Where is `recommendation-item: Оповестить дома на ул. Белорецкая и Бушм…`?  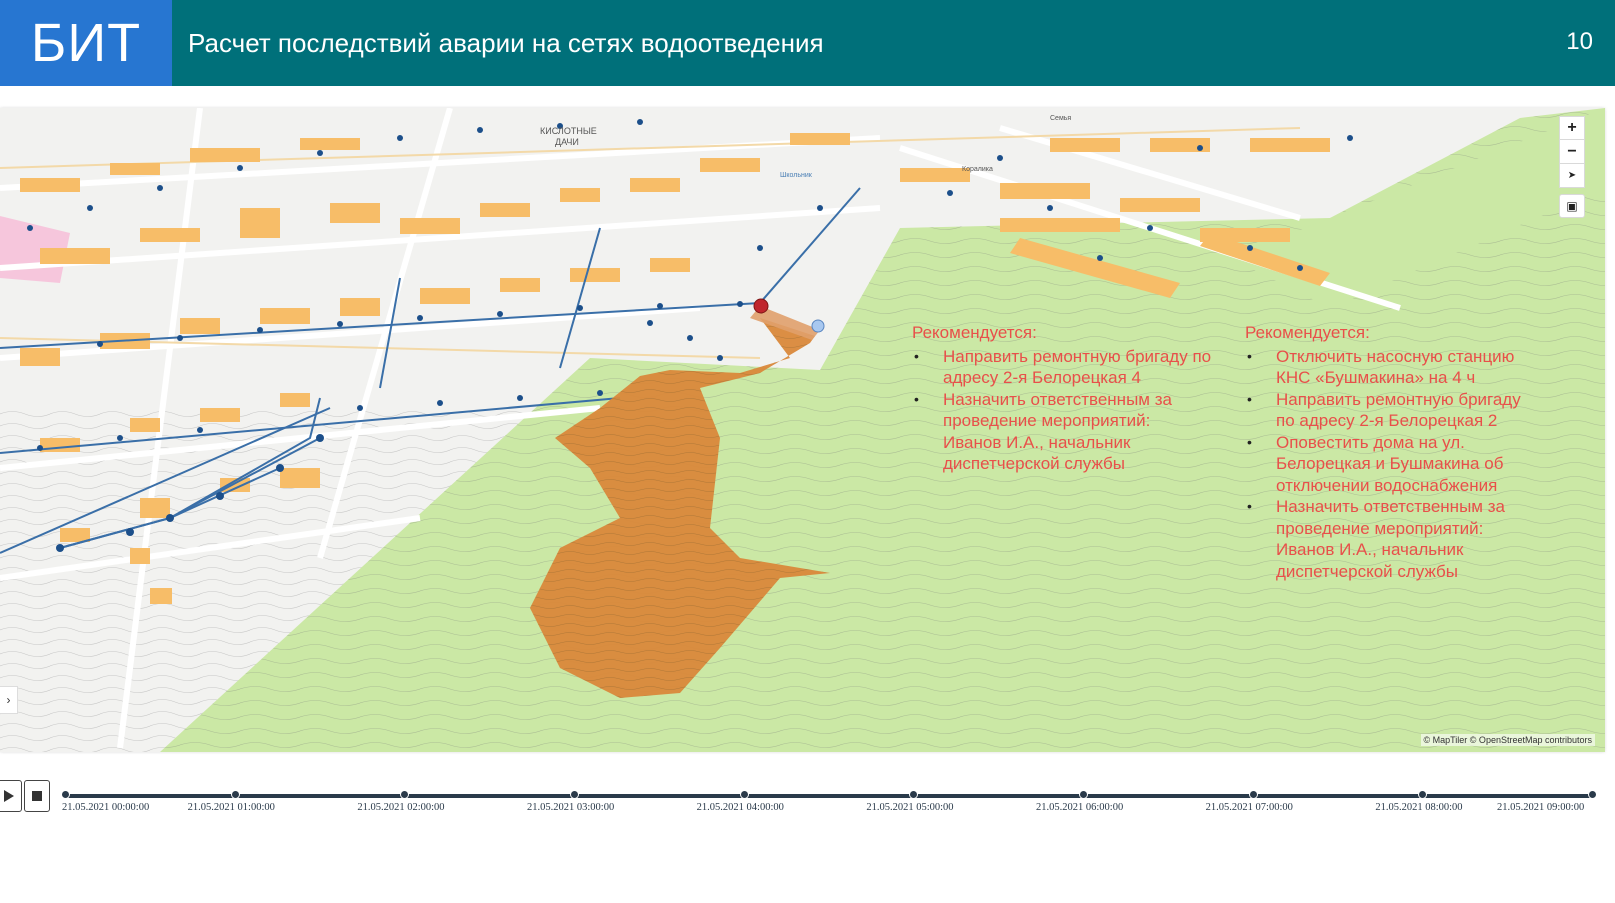
recommendation-item: Оповестить дома на ул. Белорецкая и Бушм… is located at coordinates (1387, 464).